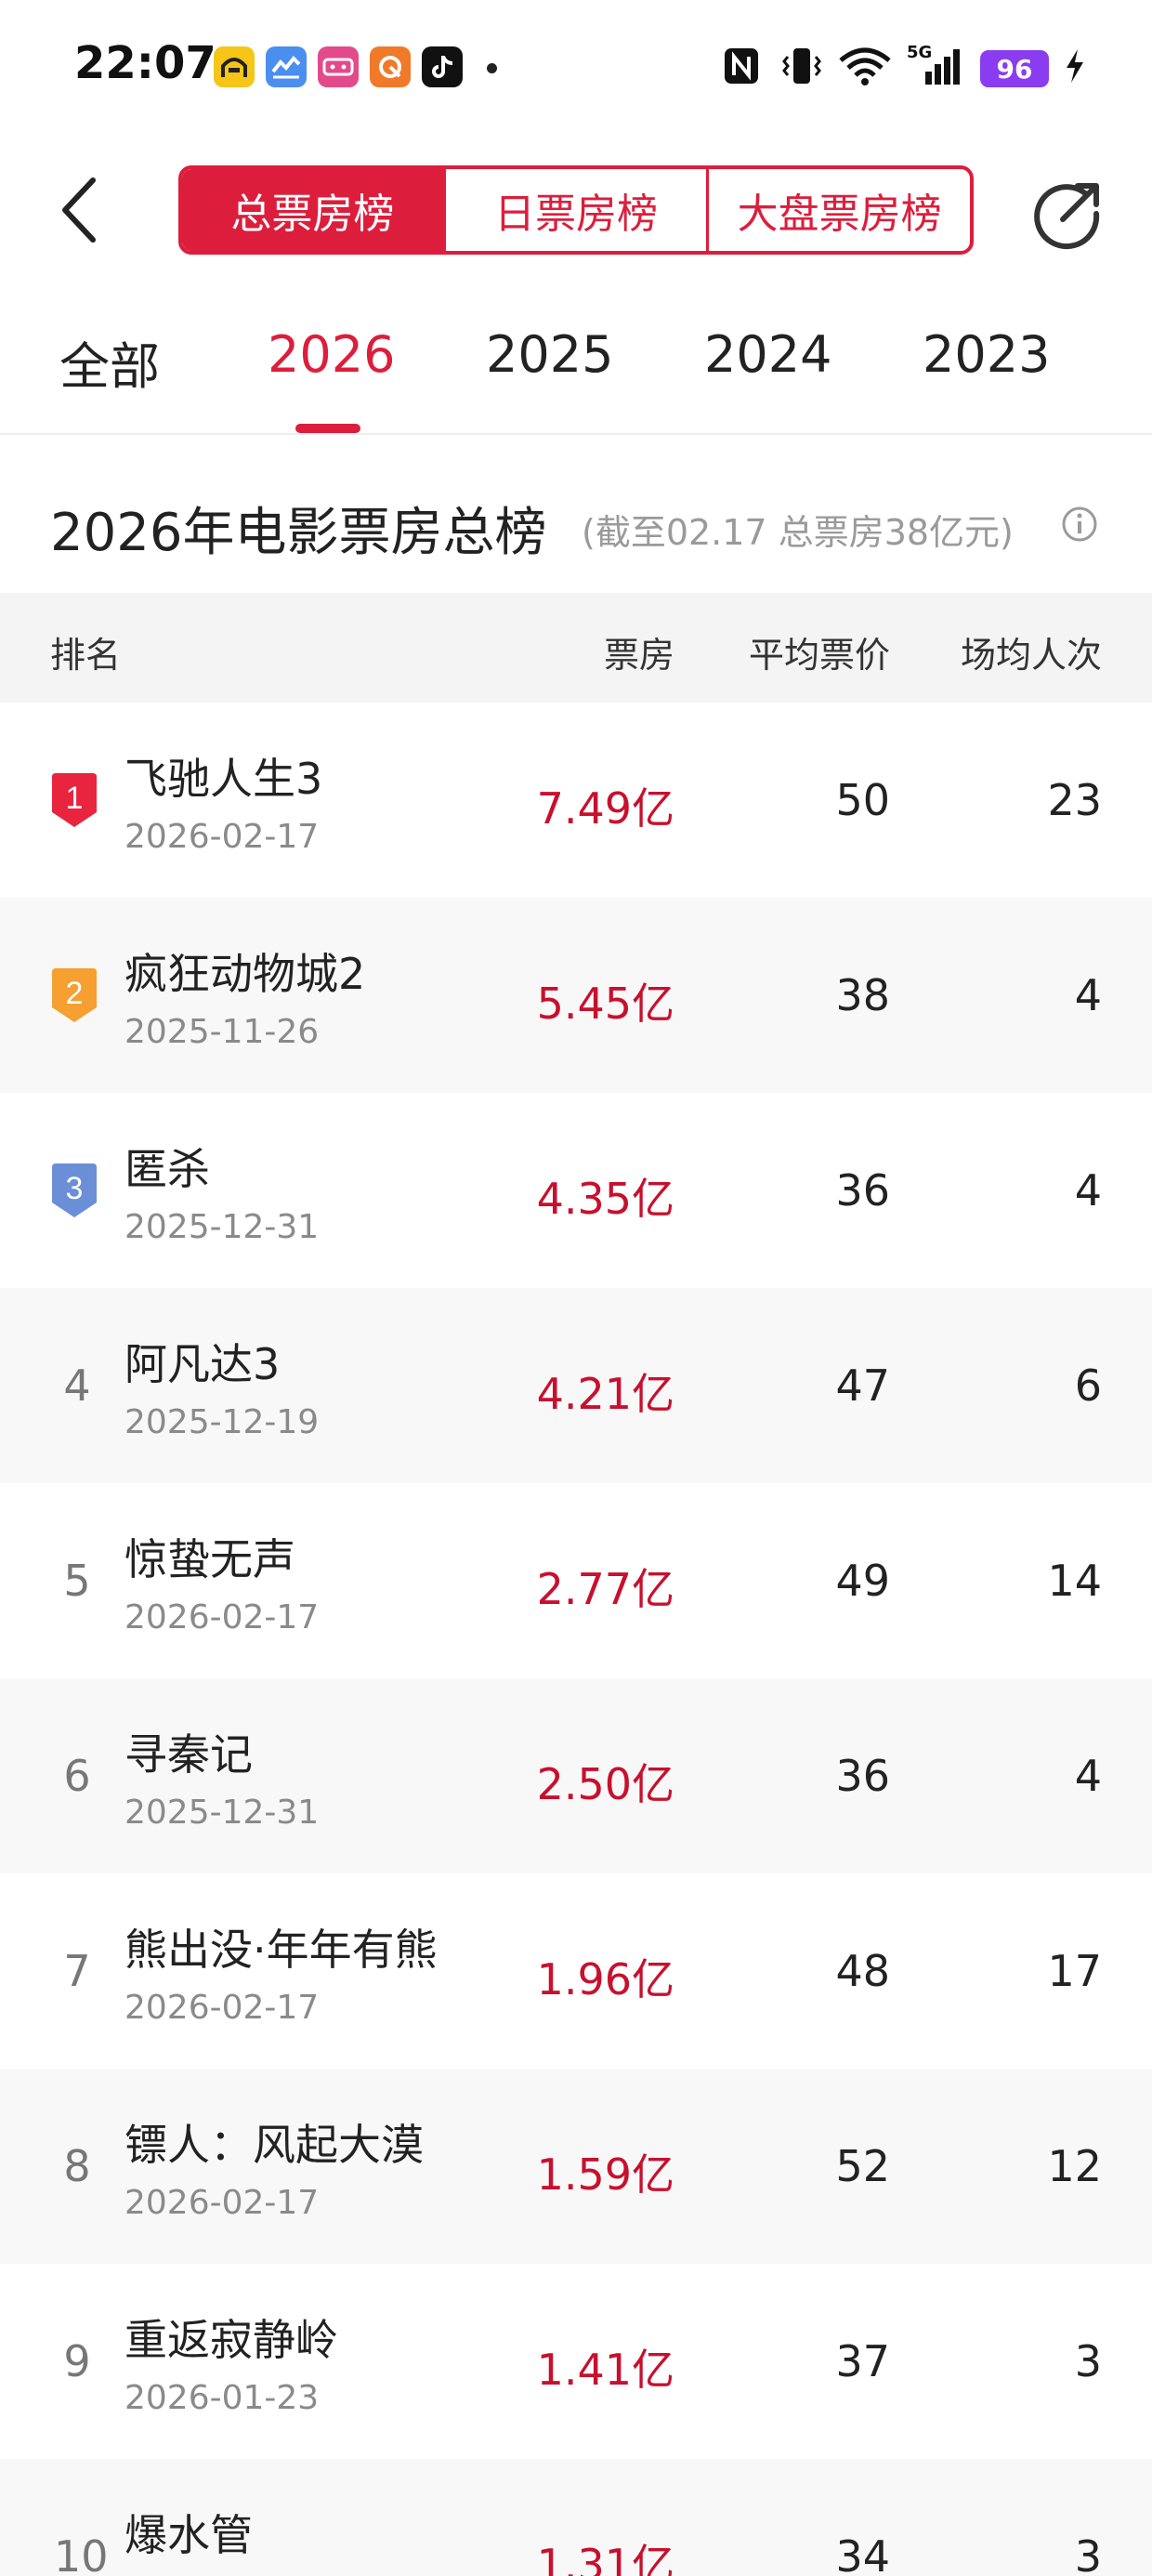  Describe the element at coordinates (1074, 1971) in the screenshot. I see `avg-attendance-value: 17` at that location.